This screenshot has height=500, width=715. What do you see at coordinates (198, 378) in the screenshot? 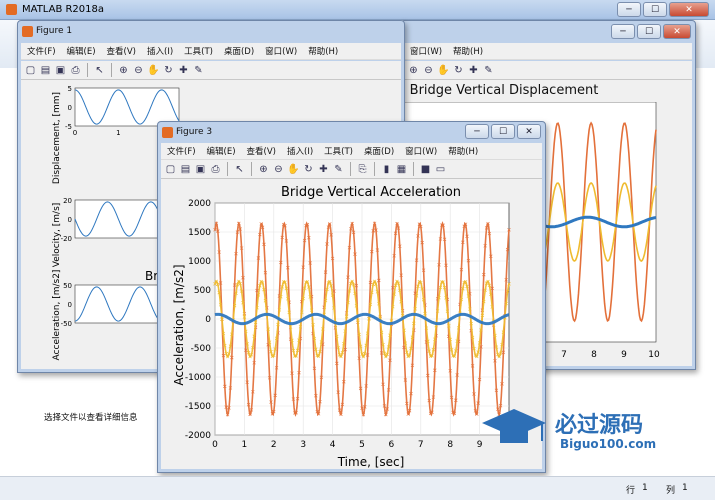
I see `y-tick-label: -1000` at bounding box center [198, 378].